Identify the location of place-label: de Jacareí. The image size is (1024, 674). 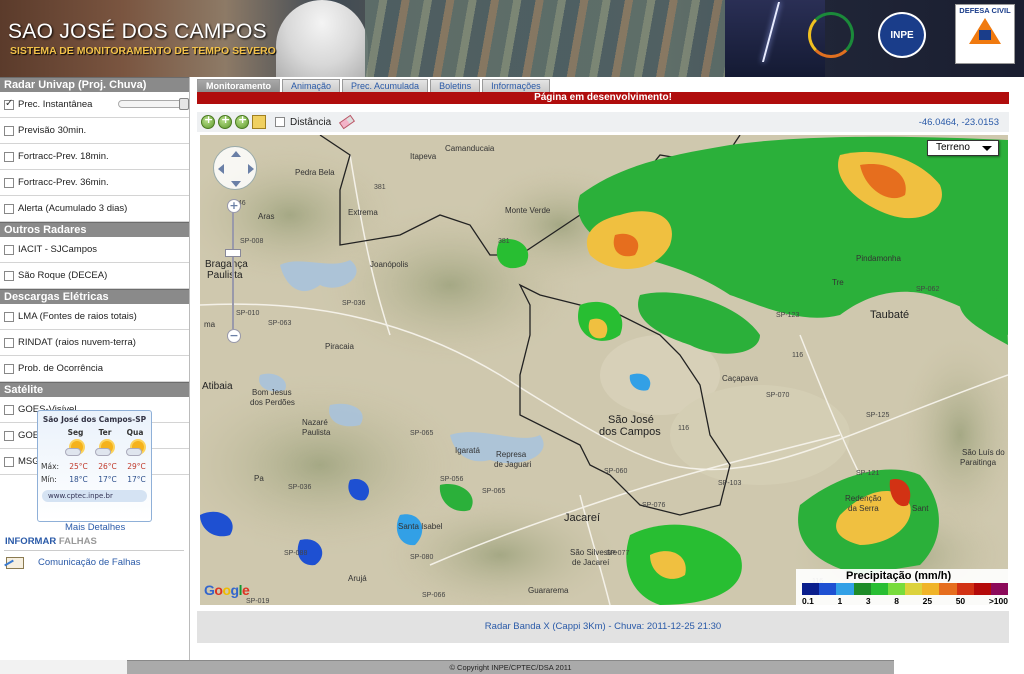
(591, 562).